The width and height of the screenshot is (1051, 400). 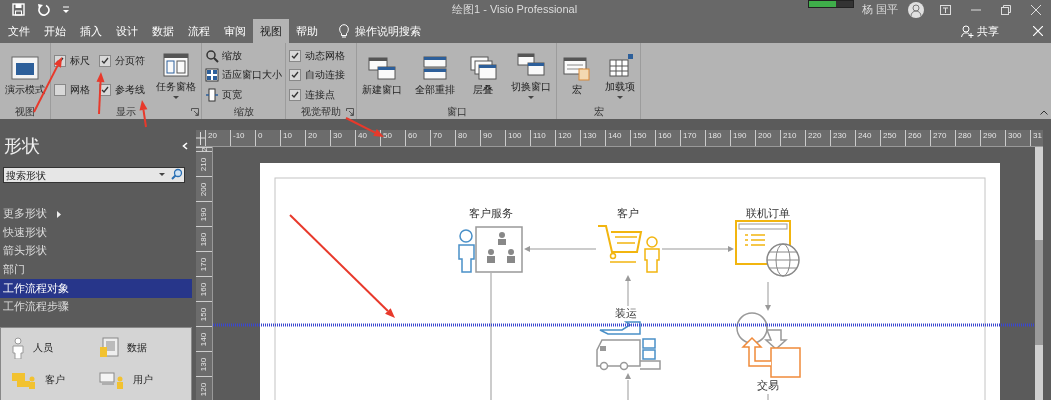 I want to click on search-icon, so click(x=177, y=174).